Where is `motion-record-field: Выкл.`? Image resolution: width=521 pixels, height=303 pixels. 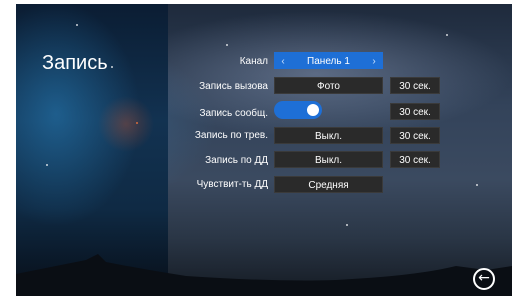
motion-record-field: Выкл. is located at coordinates (328, 159).